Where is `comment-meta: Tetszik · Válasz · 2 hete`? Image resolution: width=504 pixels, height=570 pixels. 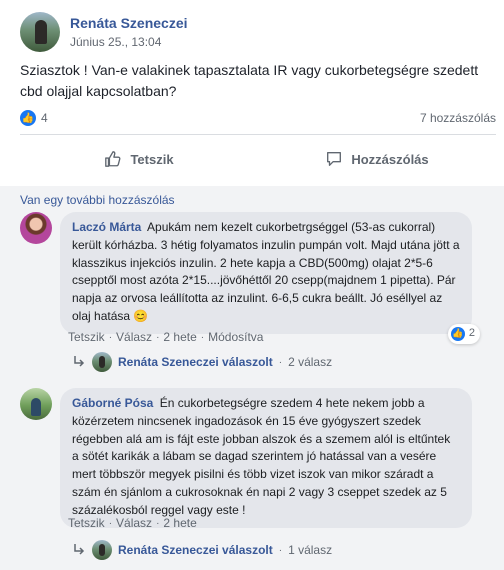 comment-meta: Tetszik · Válasz · 2 hete is located at coordinates (132, 523).